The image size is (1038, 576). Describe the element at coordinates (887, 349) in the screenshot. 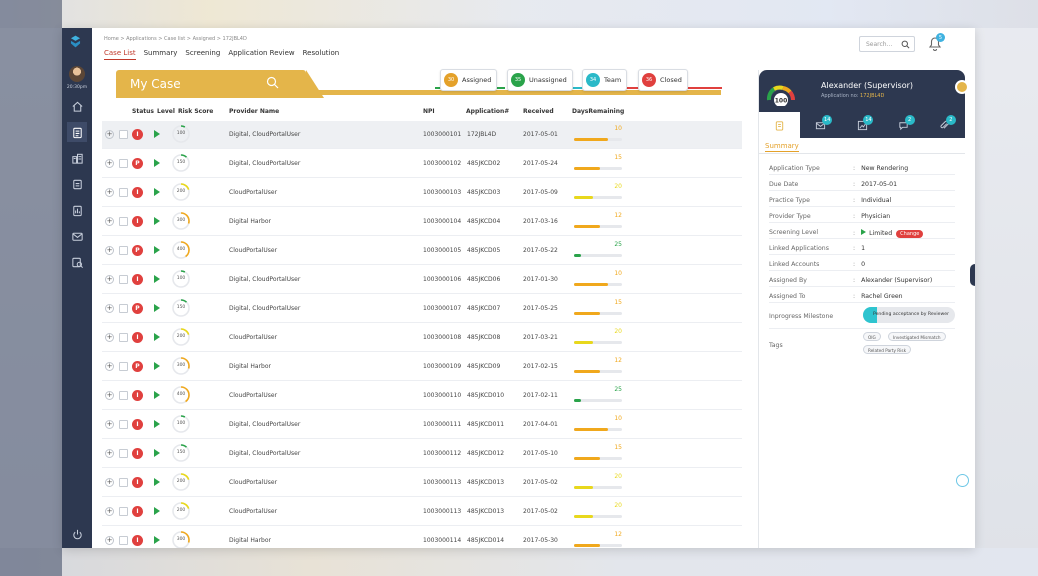

I see `tag-related-party-risk: Related Party Risk` at that location.